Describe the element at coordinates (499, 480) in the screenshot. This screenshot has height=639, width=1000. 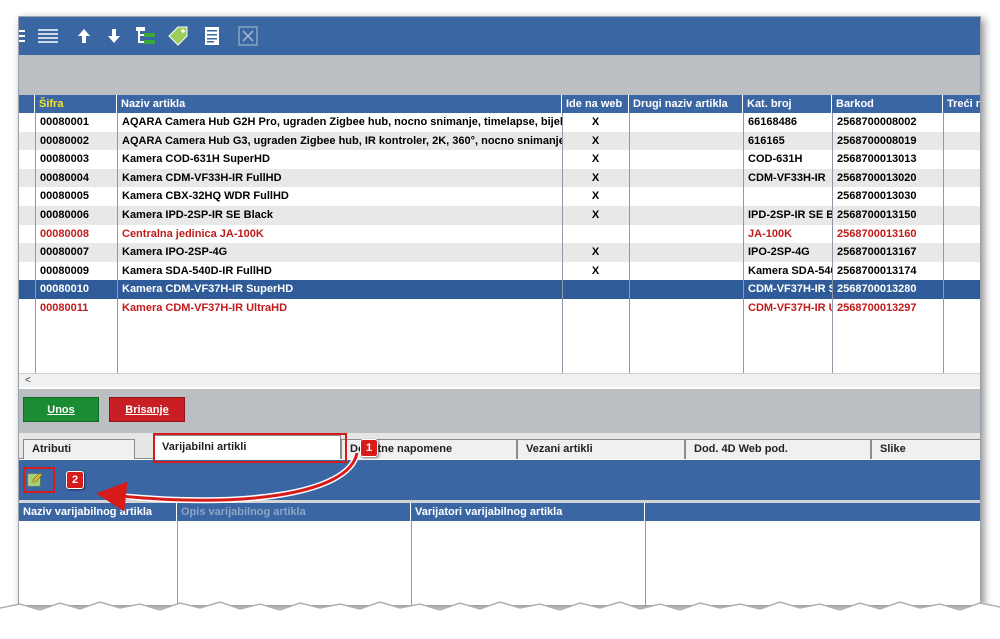
I see `variant-toolbar` at that location.